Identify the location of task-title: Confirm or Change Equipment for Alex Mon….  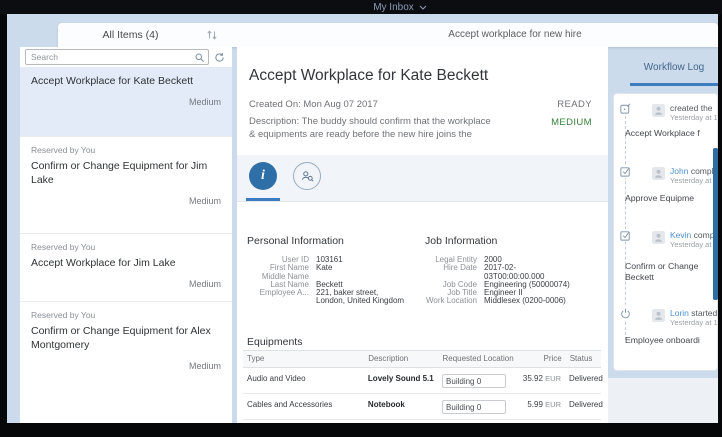
(121, 338).